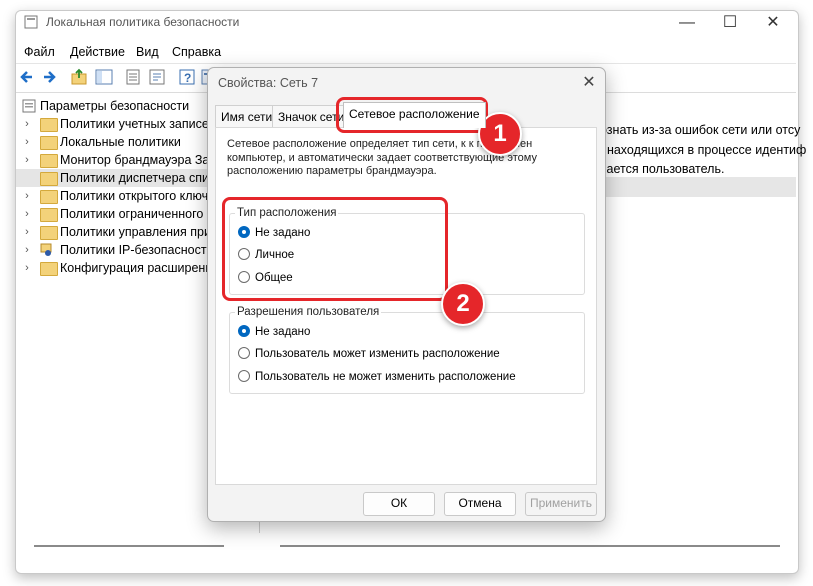  Describe the element at coordinates (115, 106) in the screenshot. I see `tree-root-label: Параметры безопасности` at that location.